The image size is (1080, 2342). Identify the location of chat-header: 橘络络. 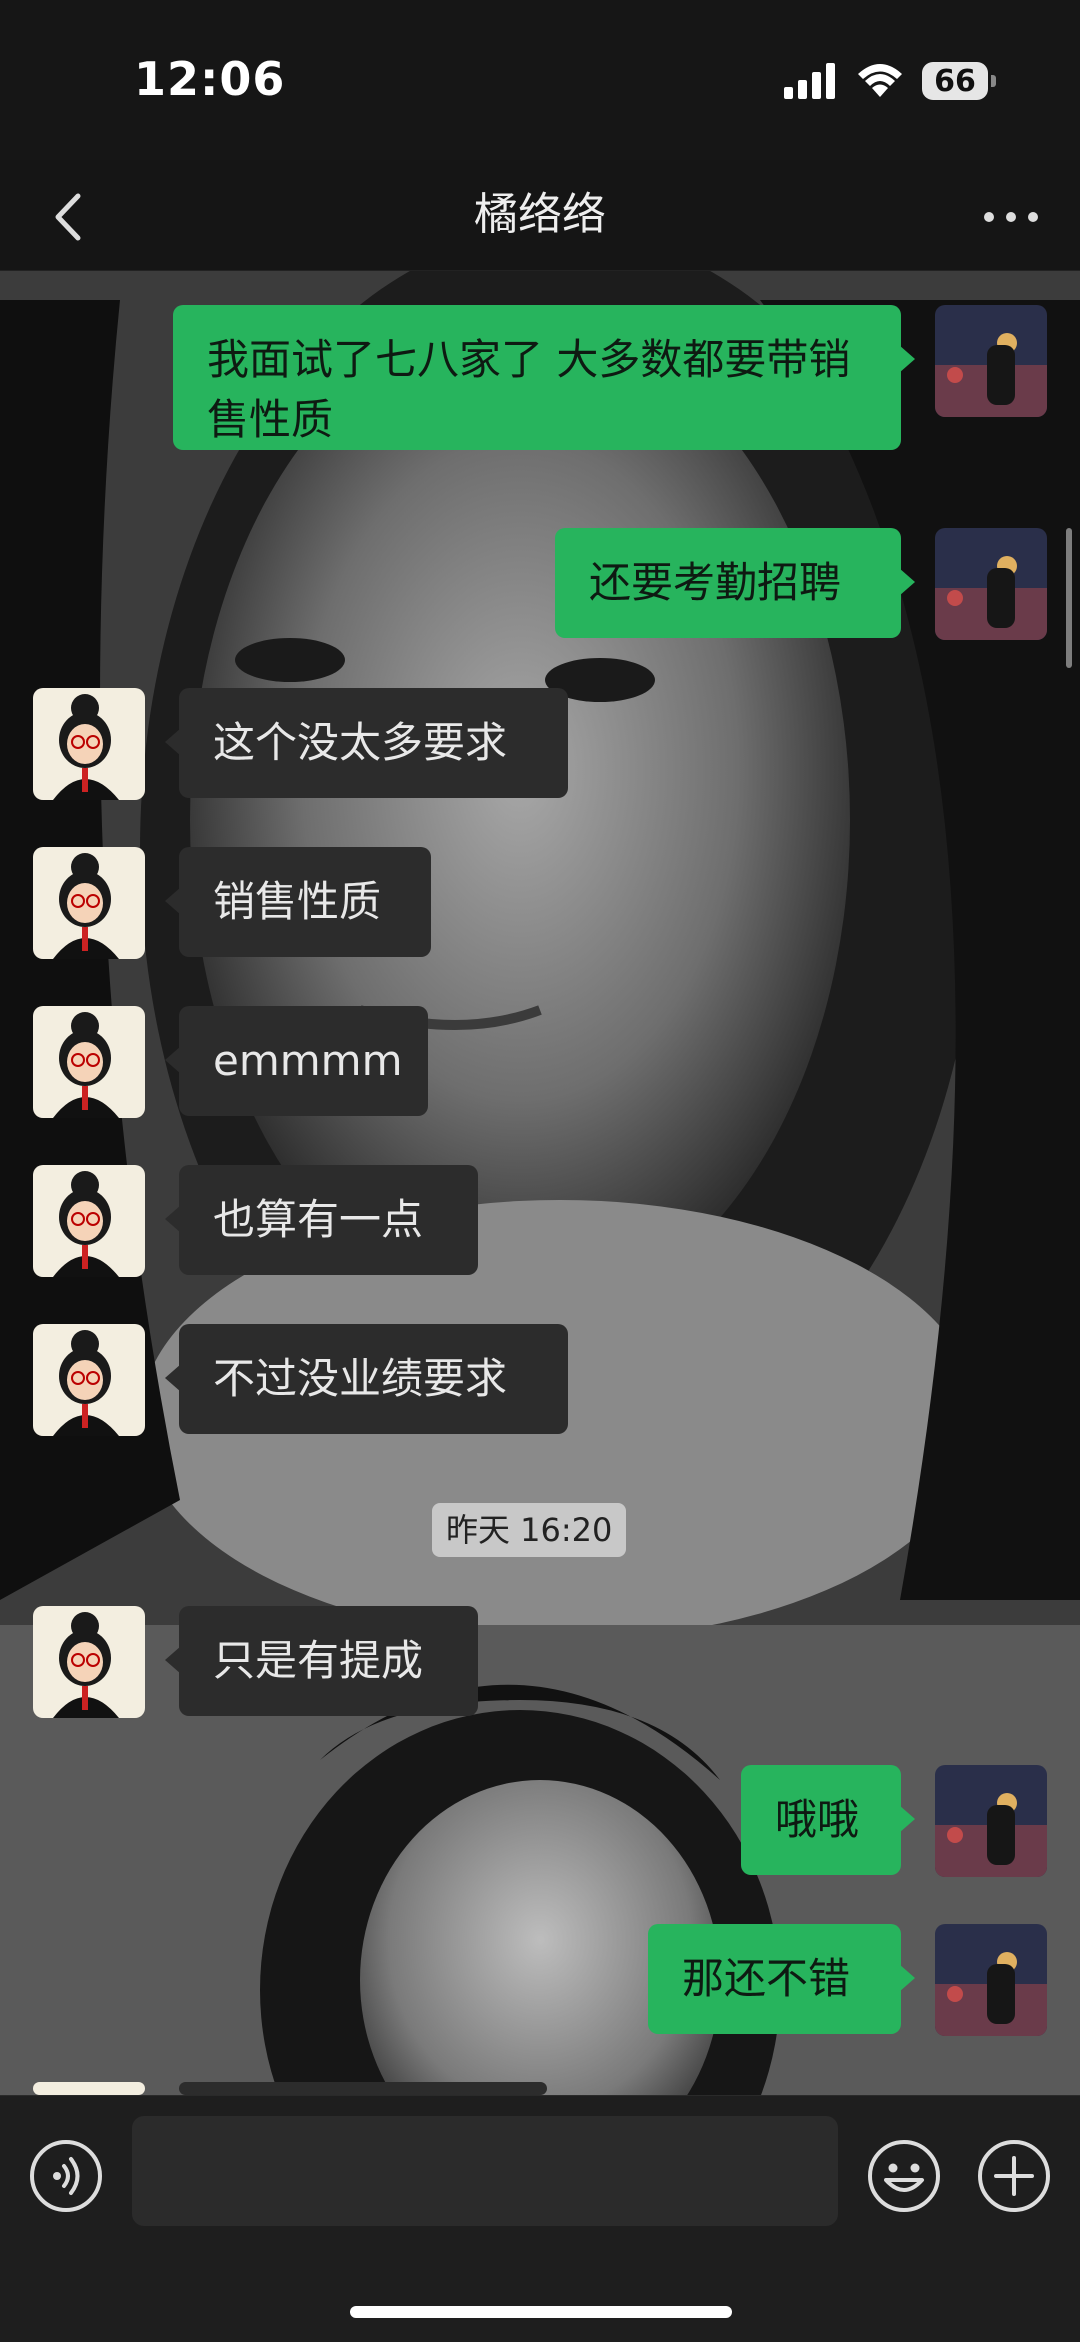
(540, 215).